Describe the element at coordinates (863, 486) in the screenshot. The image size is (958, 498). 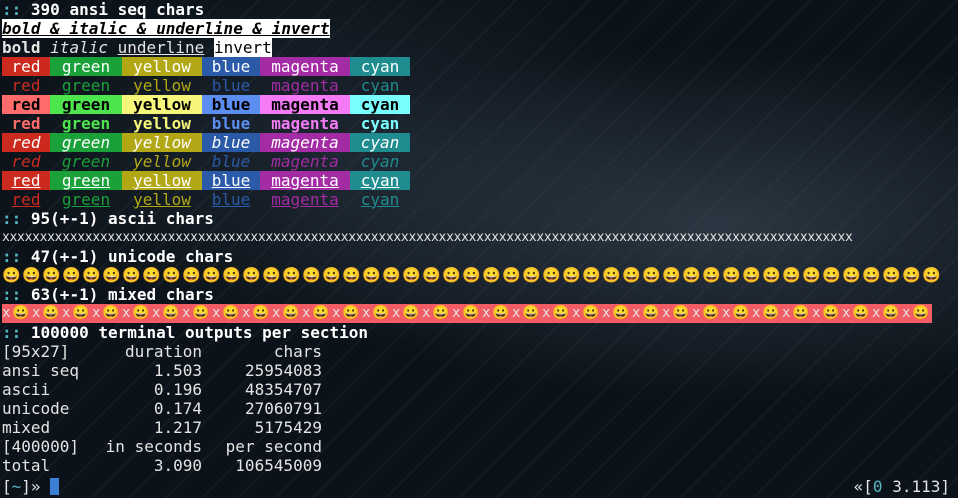
I see `rprompt-open: «[` at that location.